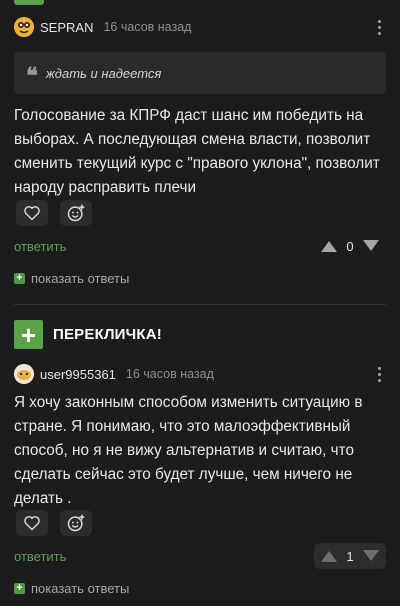  I want to click on vote-control: 0, so click(350, 246).